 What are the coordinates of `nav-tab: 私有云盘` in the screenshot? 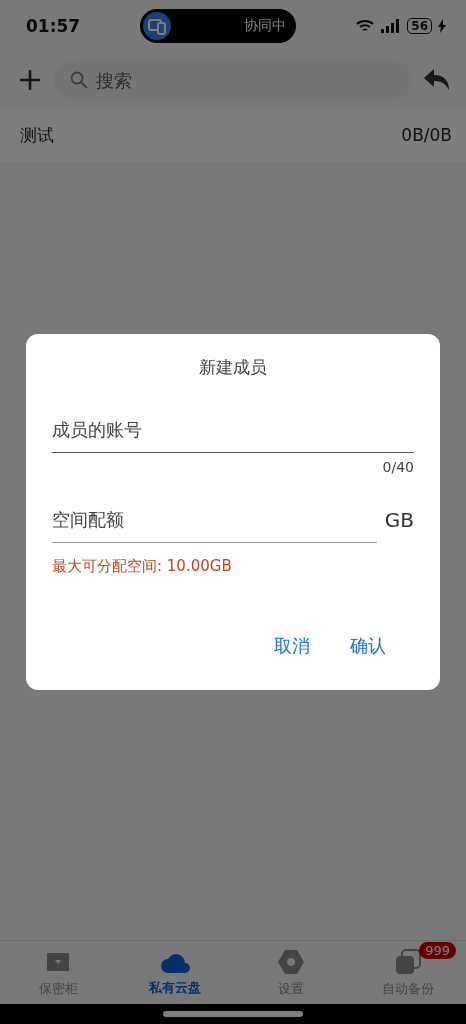 It's located at (174, 972).